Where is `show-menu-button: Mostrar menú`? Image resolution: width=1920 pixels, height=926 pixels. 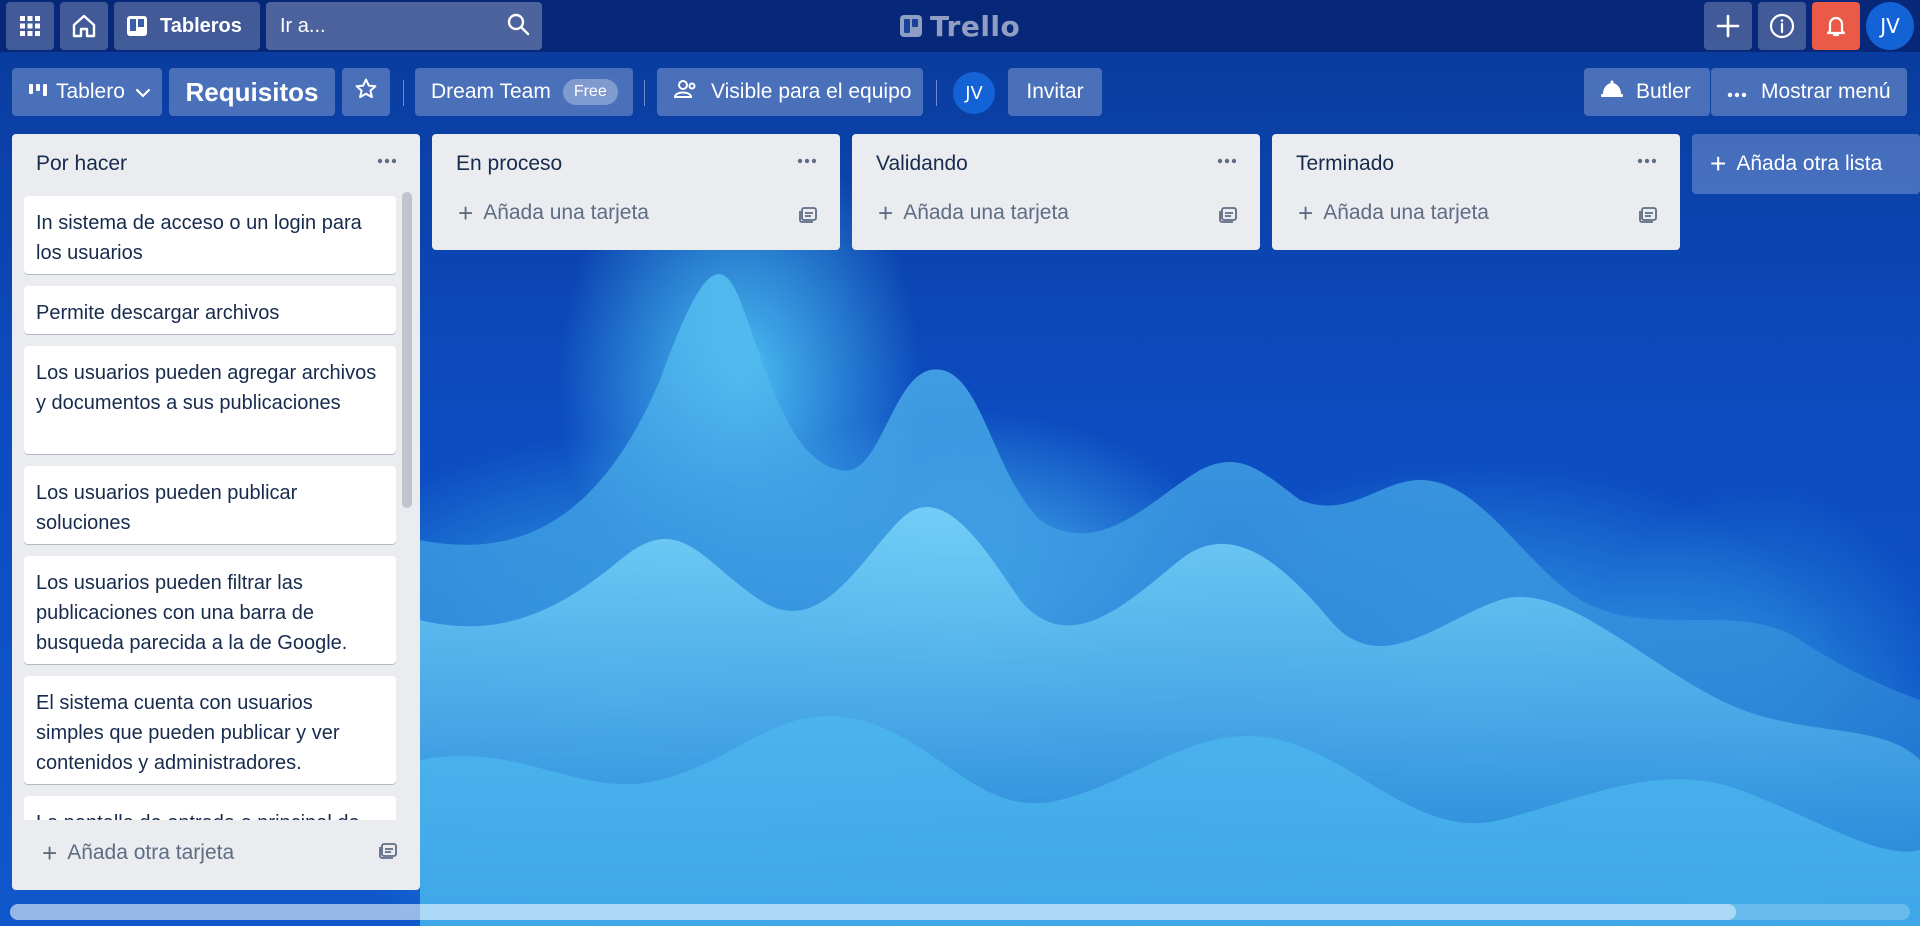
show-menu-button: Mostrar menú is located at coordinates (1809, 92).